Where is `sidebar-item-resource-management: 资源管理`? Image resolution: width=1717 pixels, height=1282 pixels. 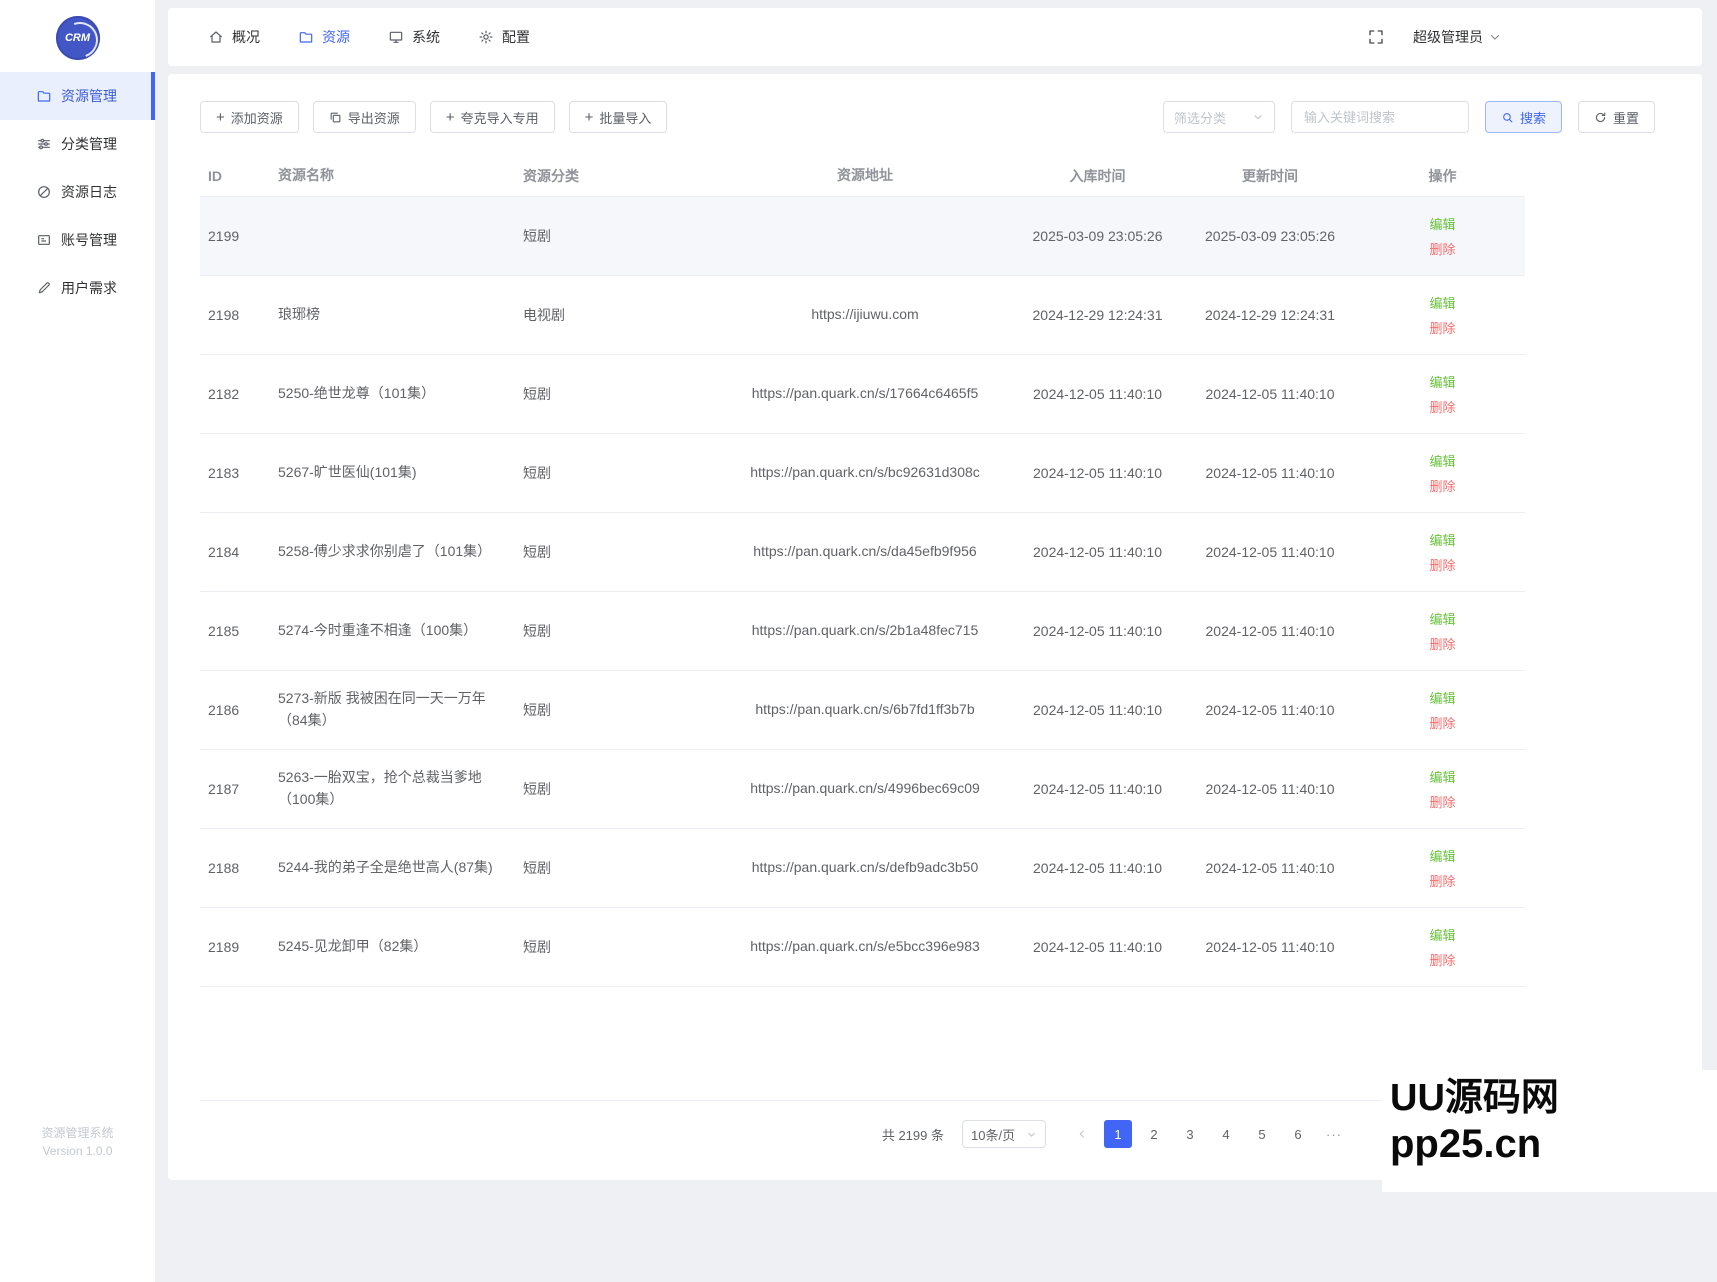 sidebar-item-resource-management: 资源管理 is located at coordinates (77, 96).